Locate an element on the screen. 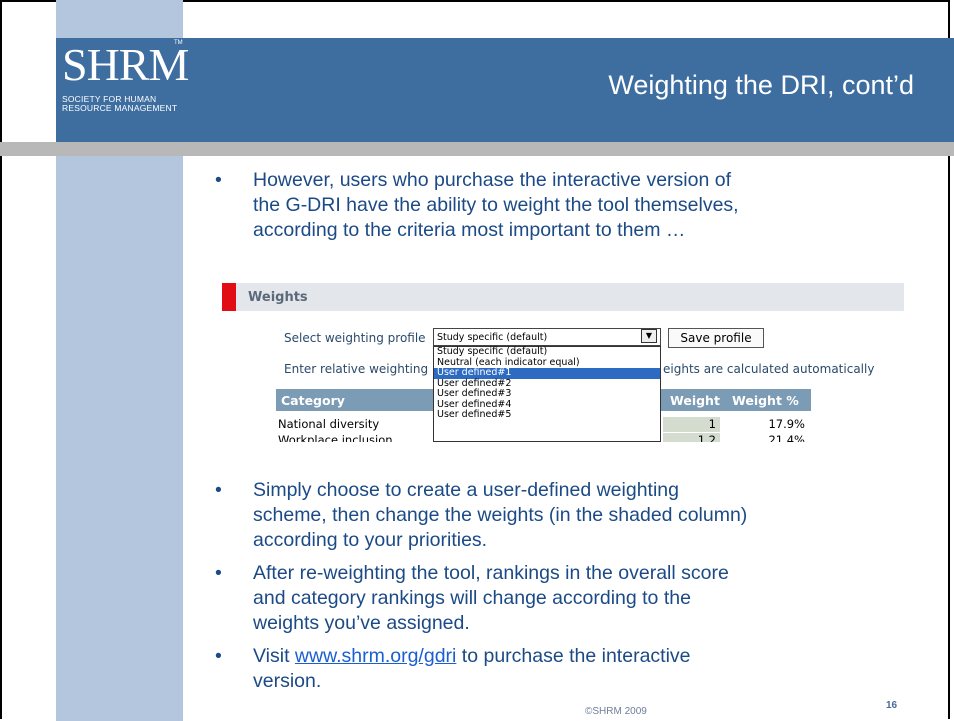 This screenshot has height=721, width=954. screenshot-clip is located at coordinates (563, 445).